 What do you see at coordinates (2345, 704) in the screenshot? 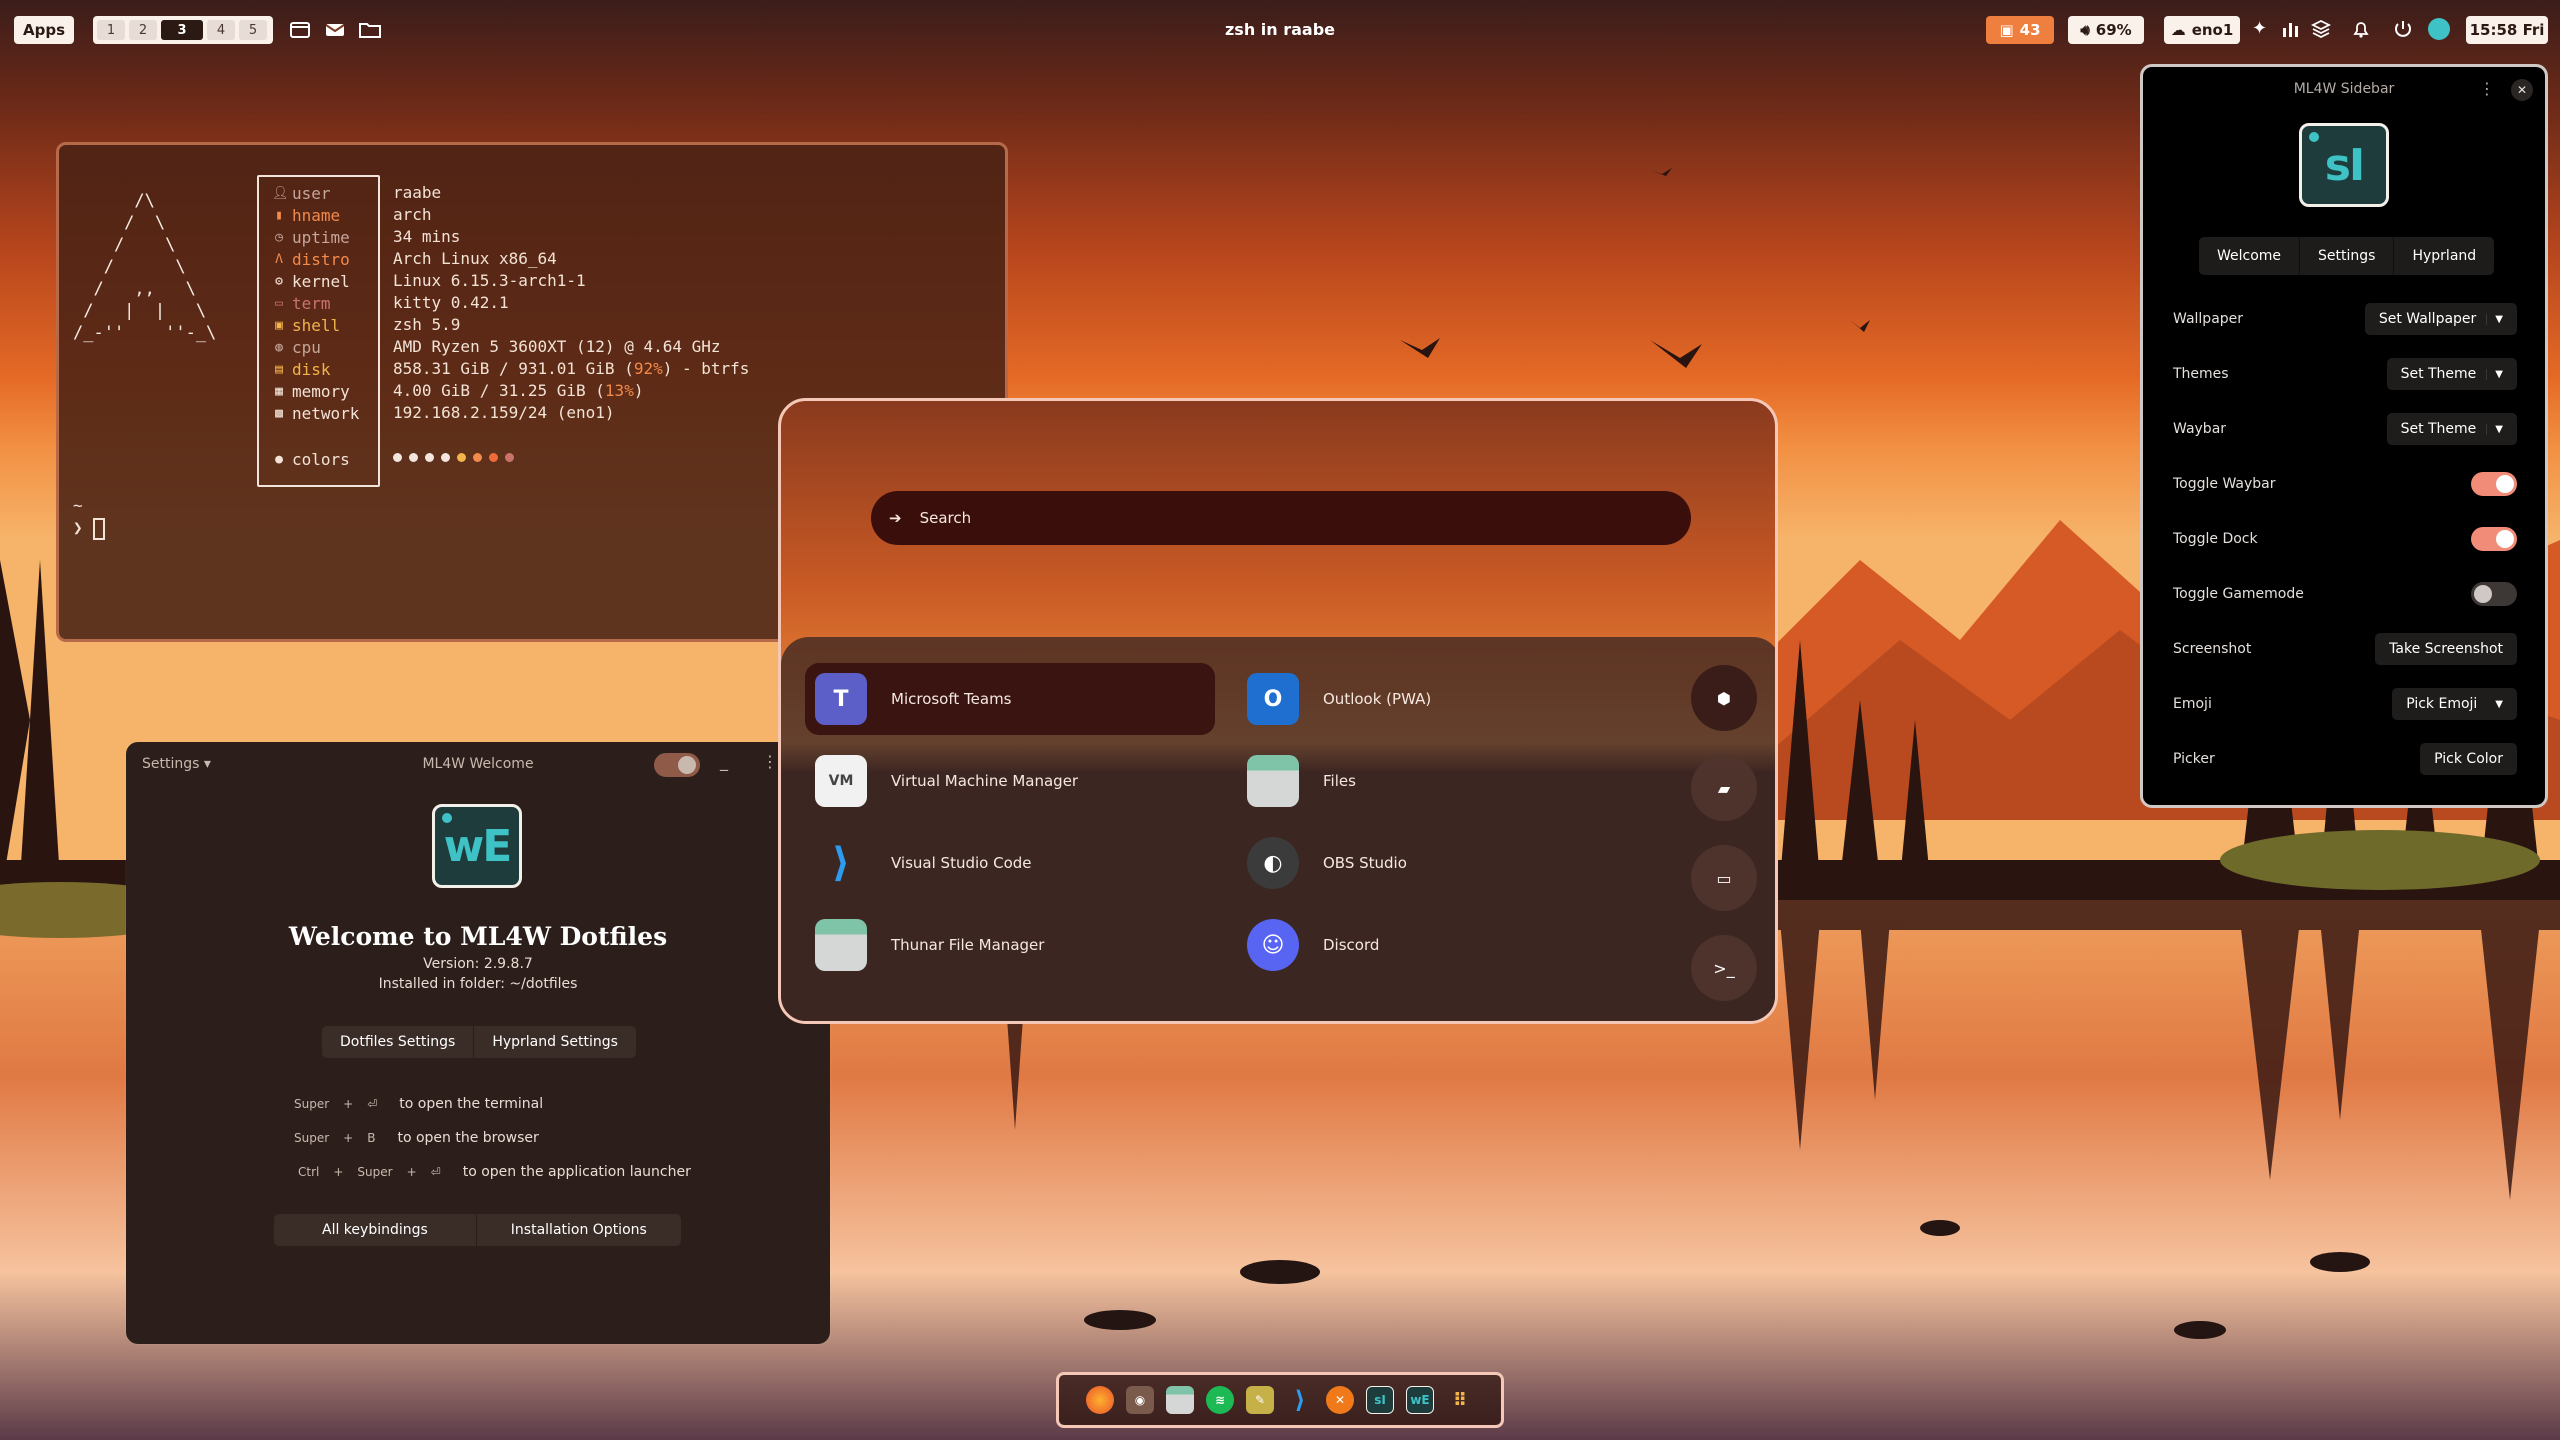
I see `row-emoji: Emoji Pick Emoji ▼` at bounding box center [2345, 704].